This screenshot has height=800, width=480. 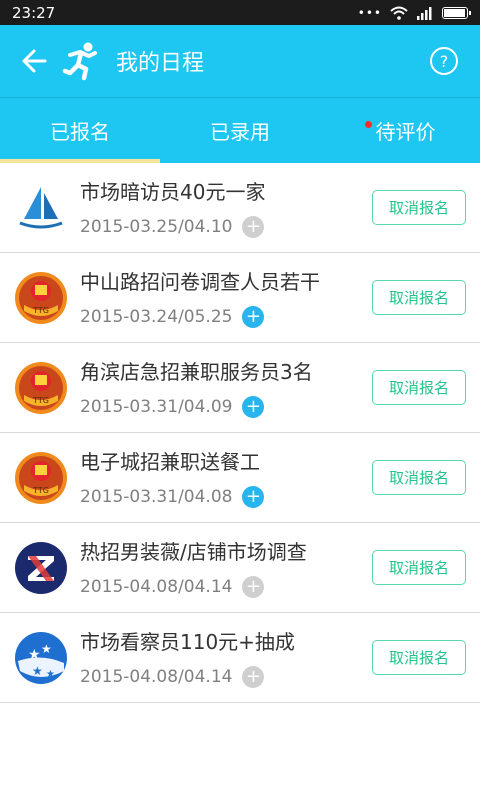 I want to click on tab-label: 已报名, so click(x=80, y=132).